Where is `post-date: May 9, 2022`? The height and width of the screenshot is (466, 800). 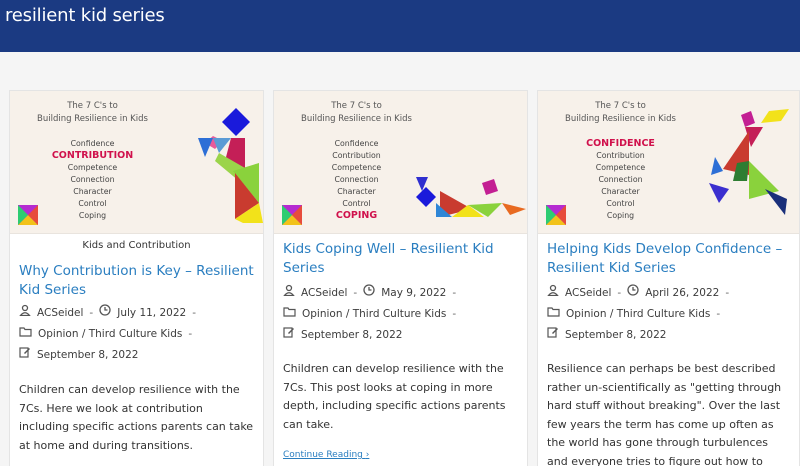
post-date: May 9, 2022 is located at coordinates (413, 293).